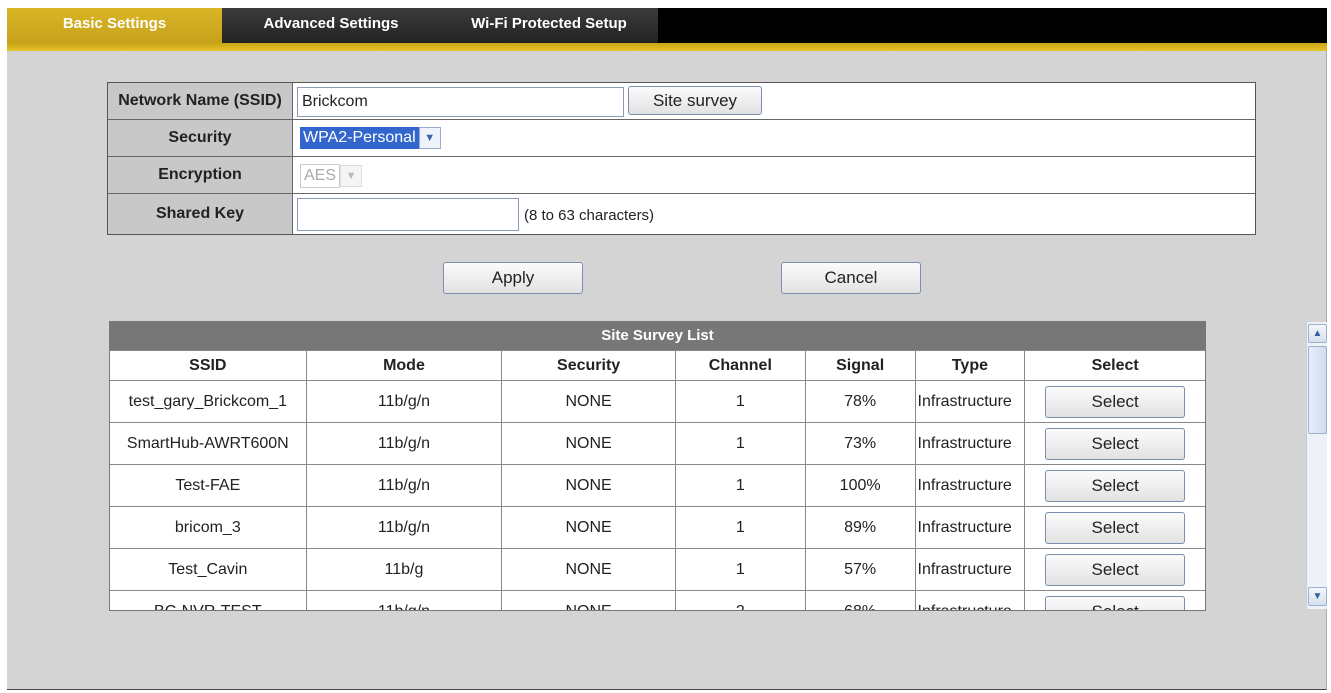  What do you see at coordinates (657, 336) in the screenshot?
I see `site-survey-title: Site Survey List` at bounding box center [657, 336].